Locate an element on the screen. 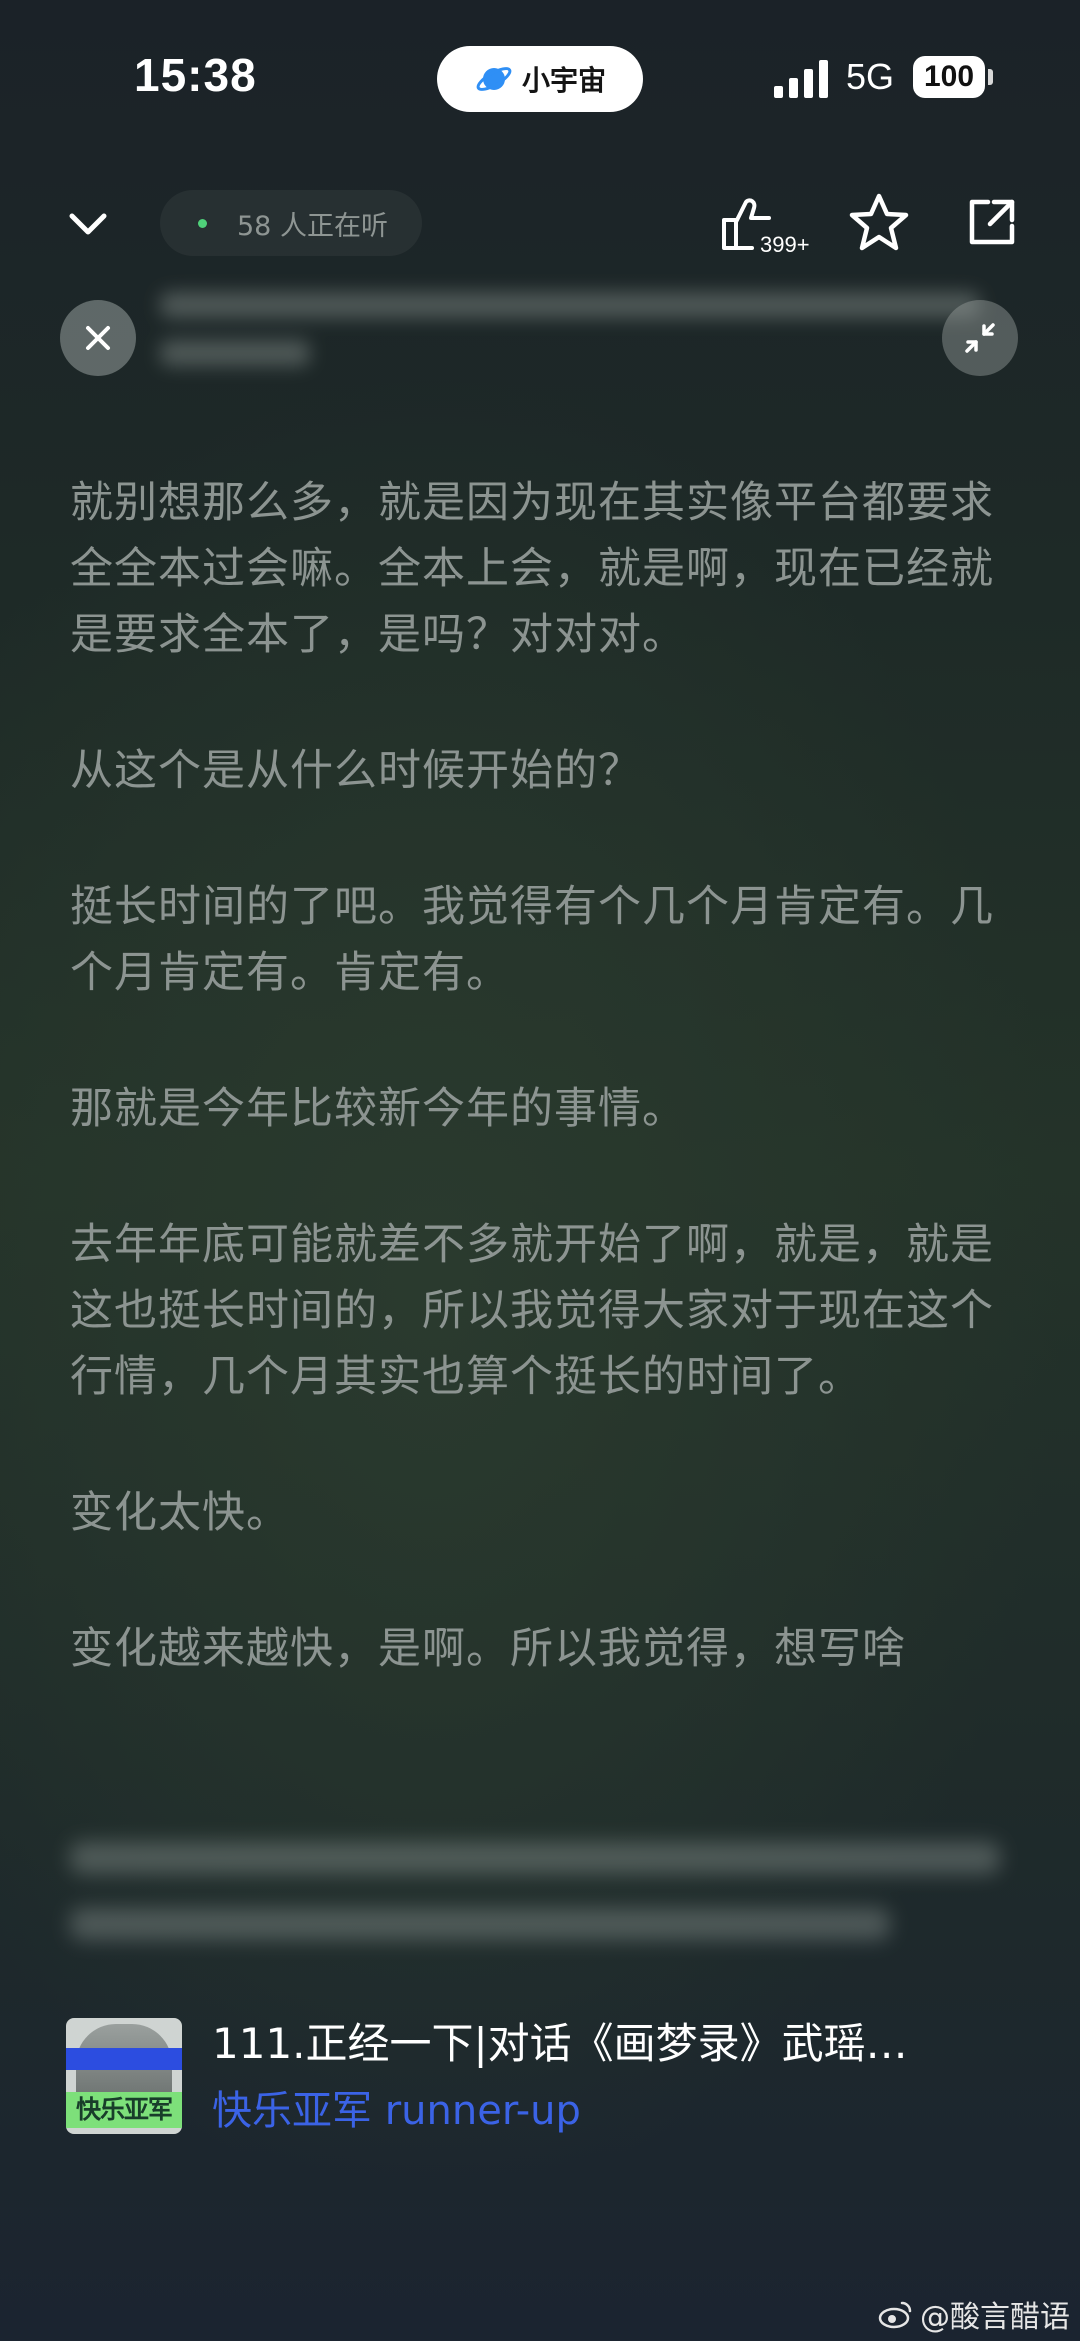 The image size is (1080, 2341). close-icon is located at coordinates (98, 338).